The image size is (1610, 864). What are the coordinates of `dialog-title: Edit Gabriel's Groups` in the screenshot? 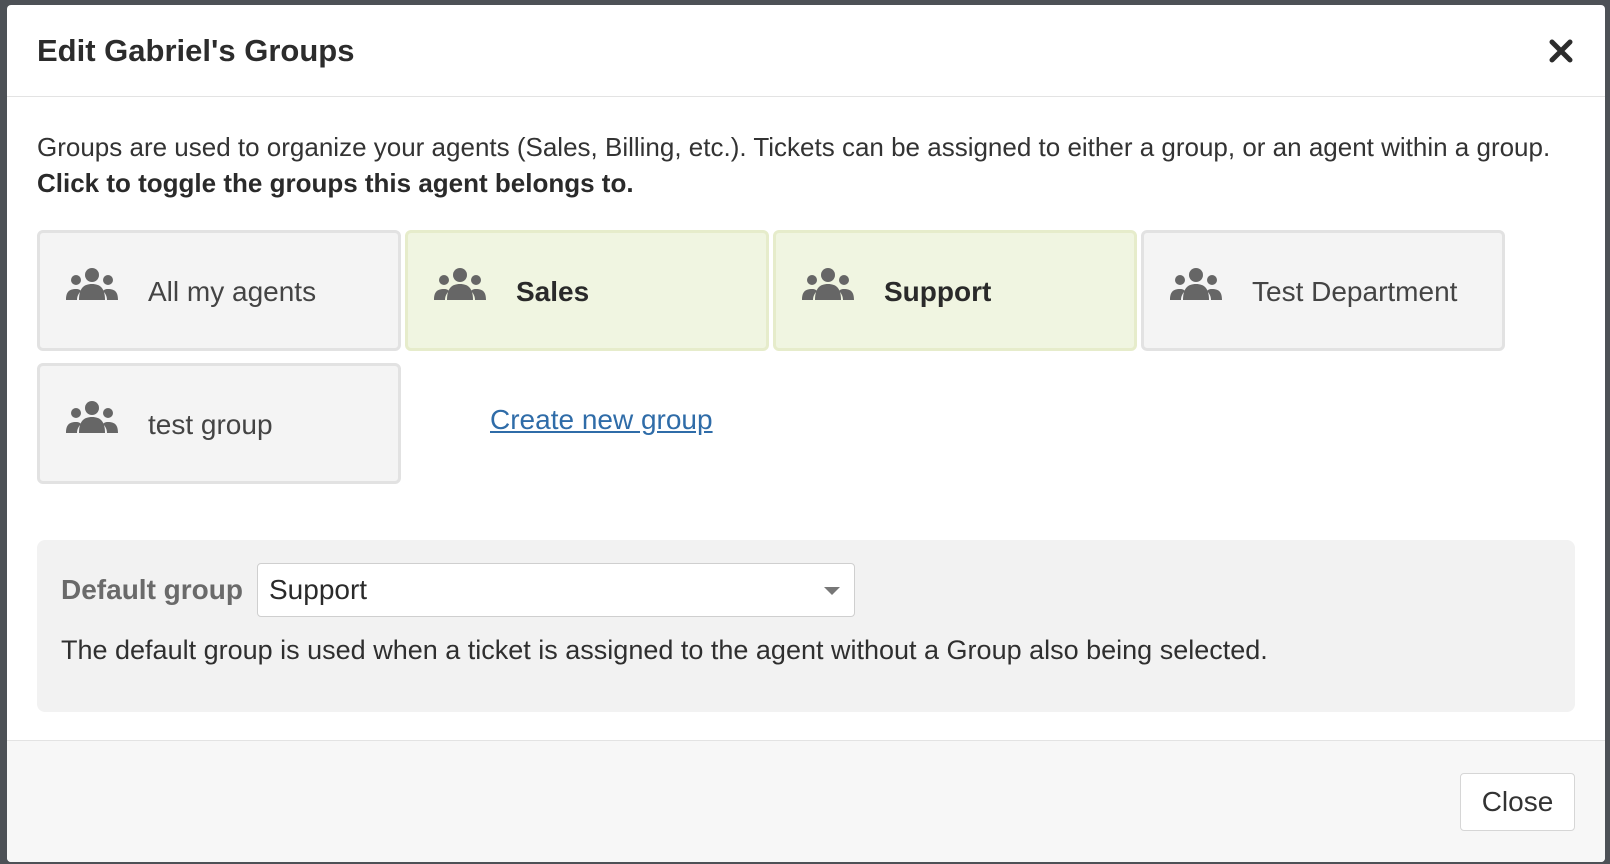 It's located at (196, 50).